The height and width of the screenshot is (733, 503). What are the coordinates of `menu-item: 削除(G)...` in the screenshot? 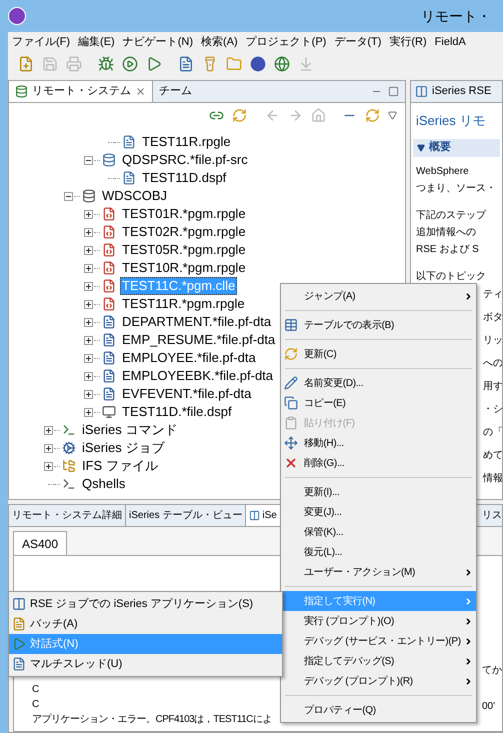 It's located at (378, 463).